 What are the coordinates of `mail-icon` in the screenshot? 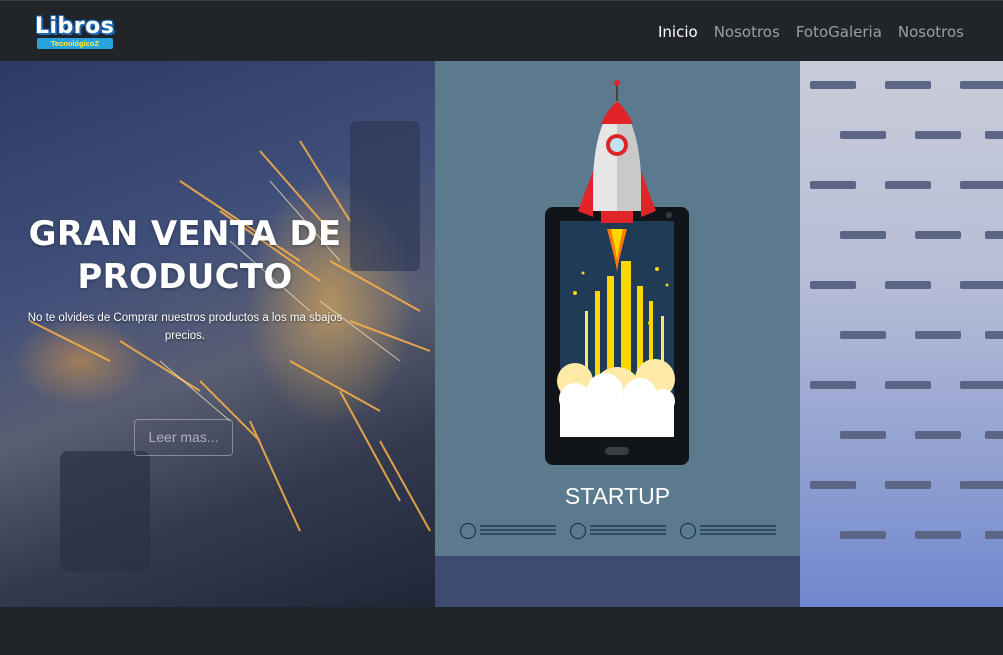 It's located at (688, 531).